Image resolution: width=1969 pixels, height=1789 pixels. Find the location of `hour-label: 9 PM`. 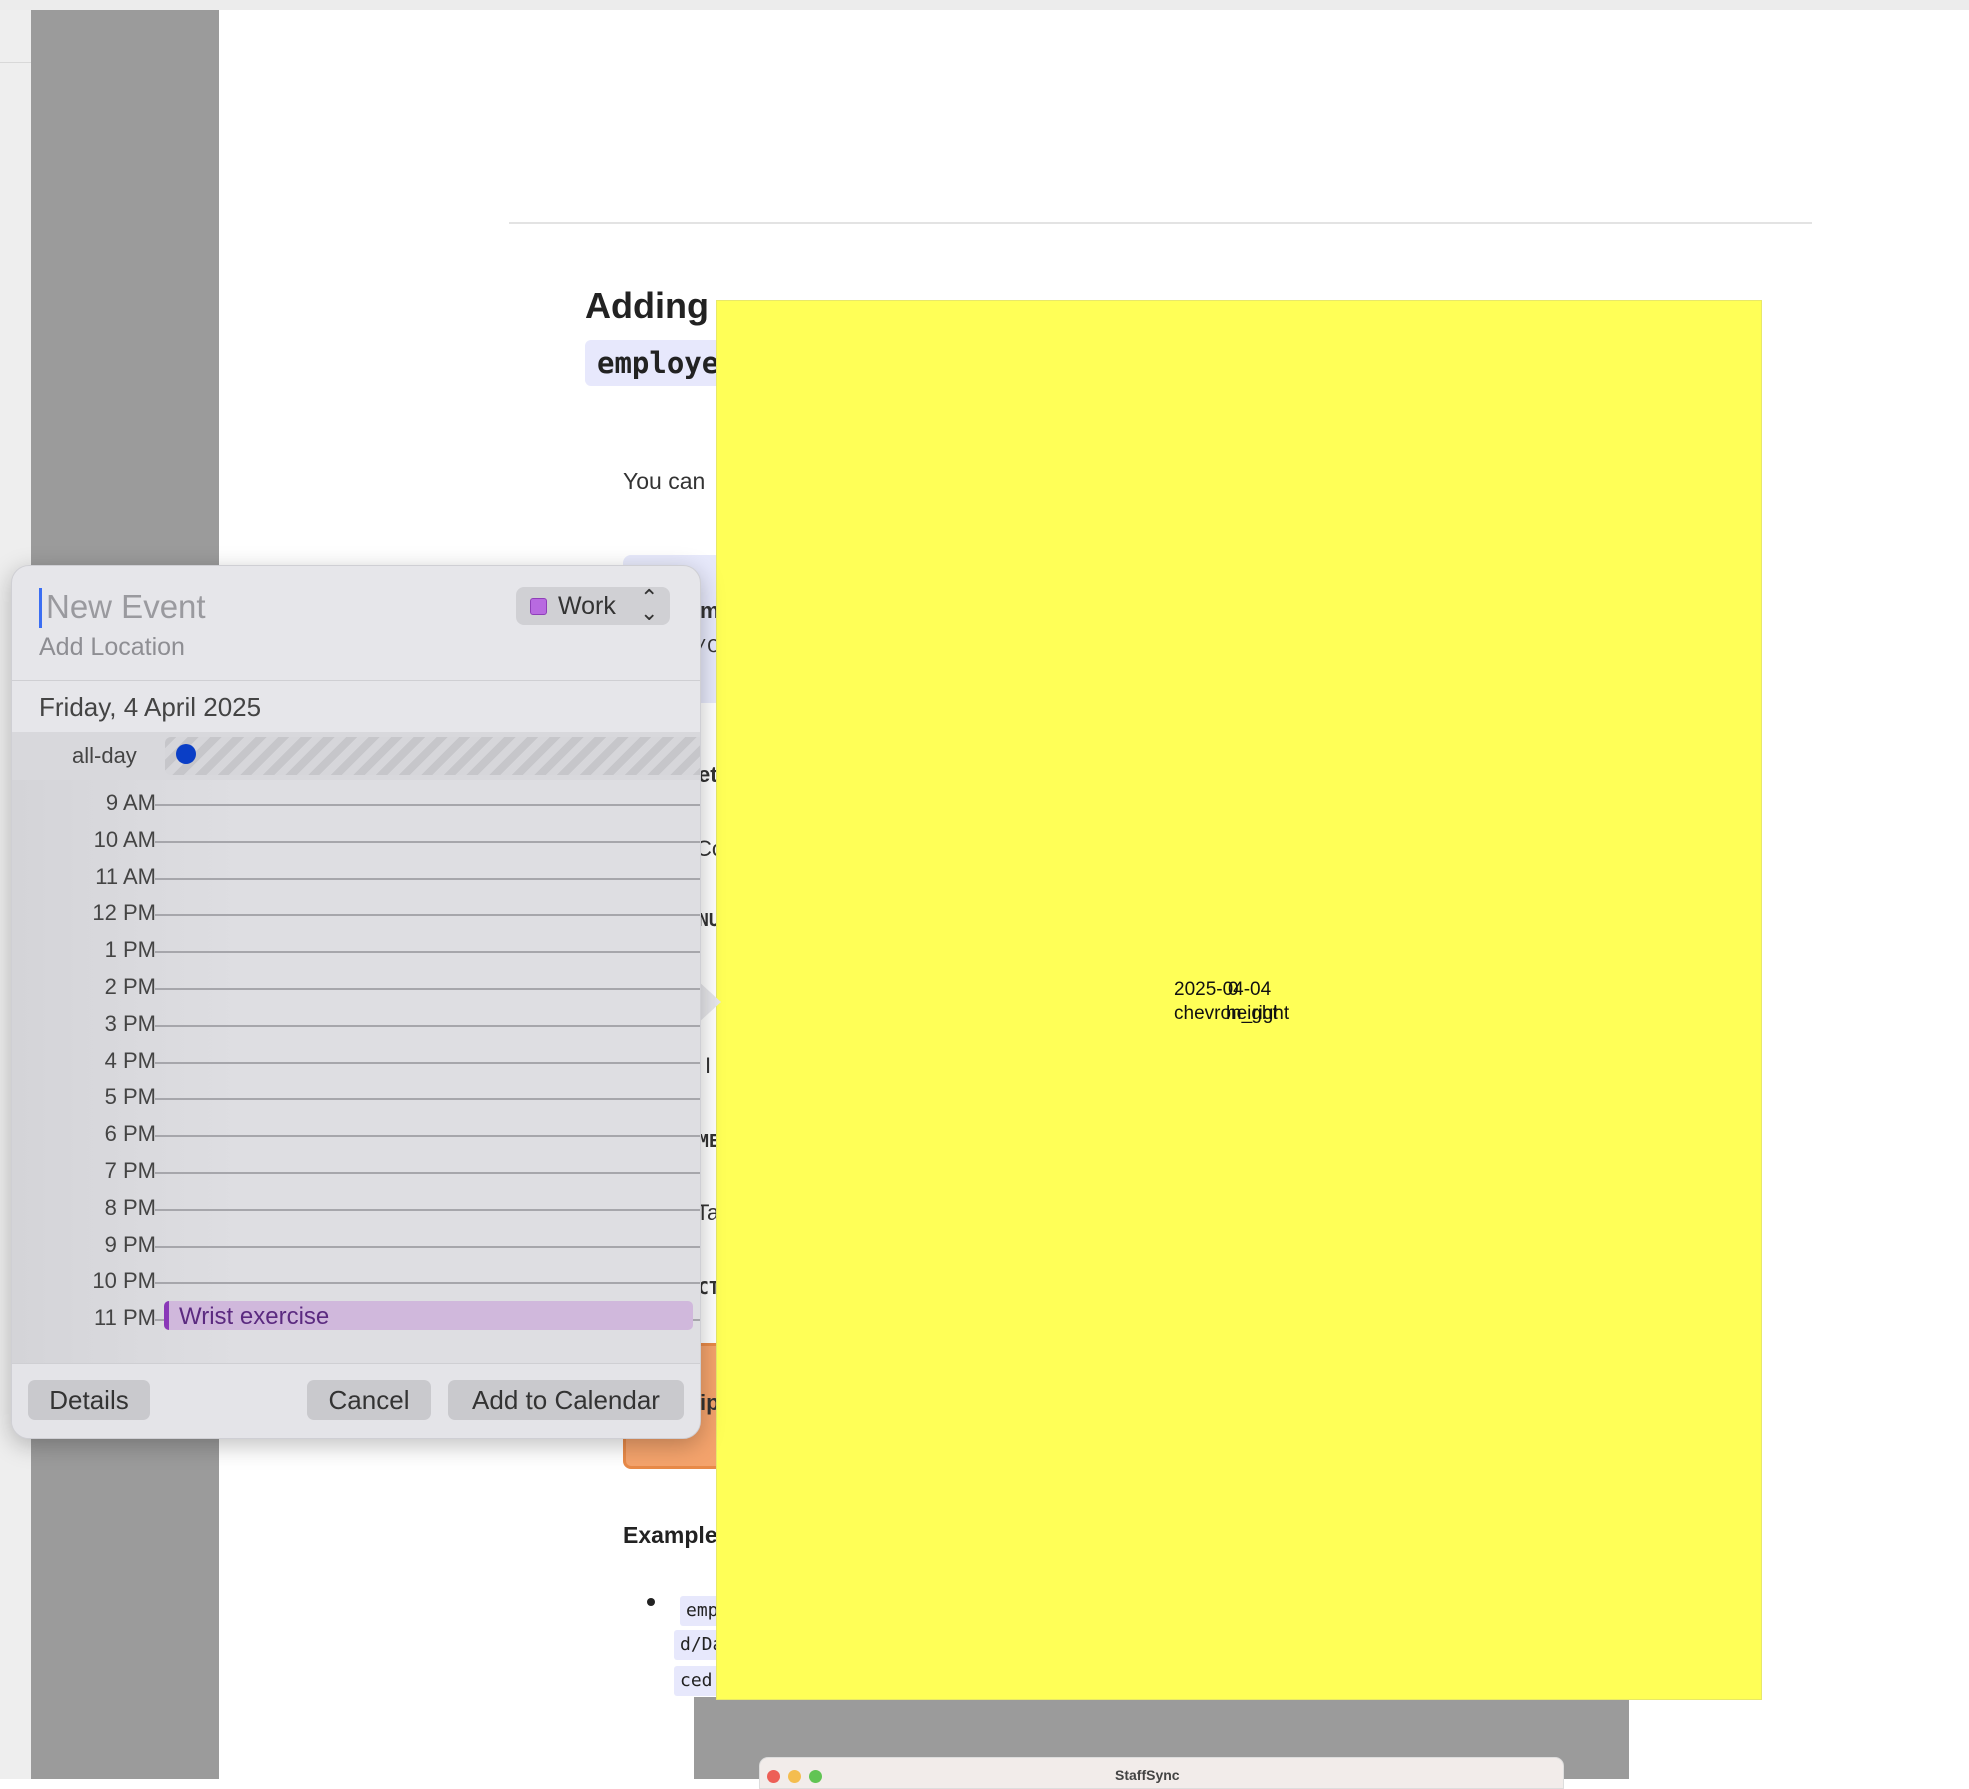

hour-label: 9 PM is located at coordinates (130, 1244).